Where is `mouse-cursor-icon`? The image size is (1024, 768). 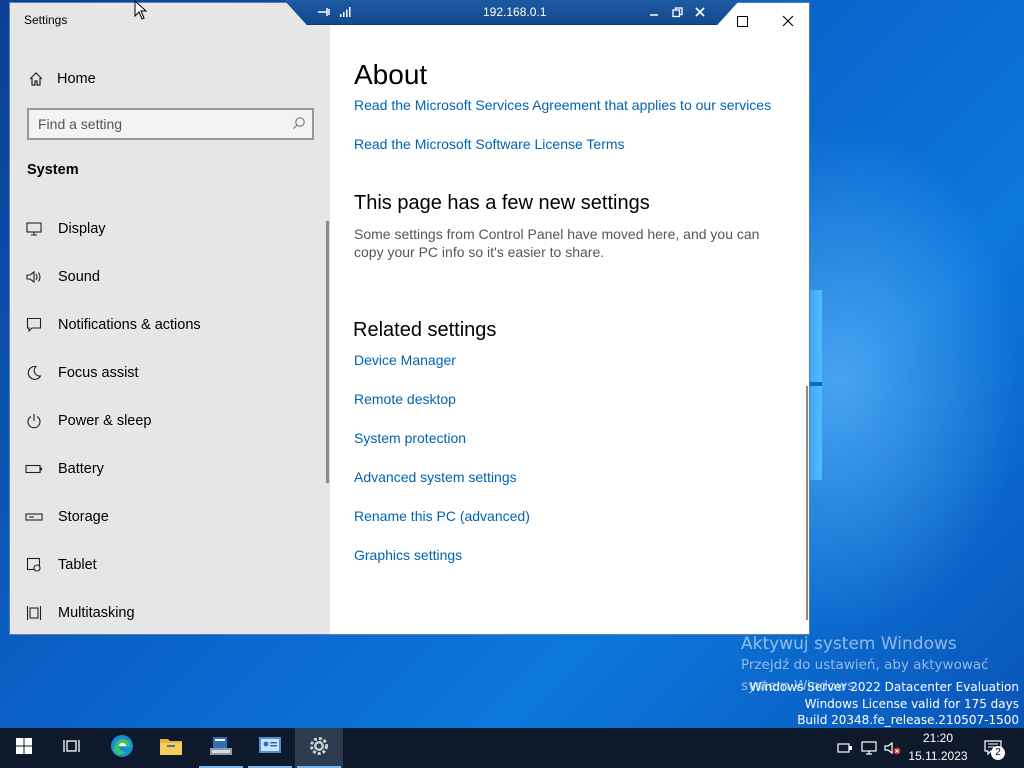
mouse-cursor-icon is located at coordinates (141, 10).